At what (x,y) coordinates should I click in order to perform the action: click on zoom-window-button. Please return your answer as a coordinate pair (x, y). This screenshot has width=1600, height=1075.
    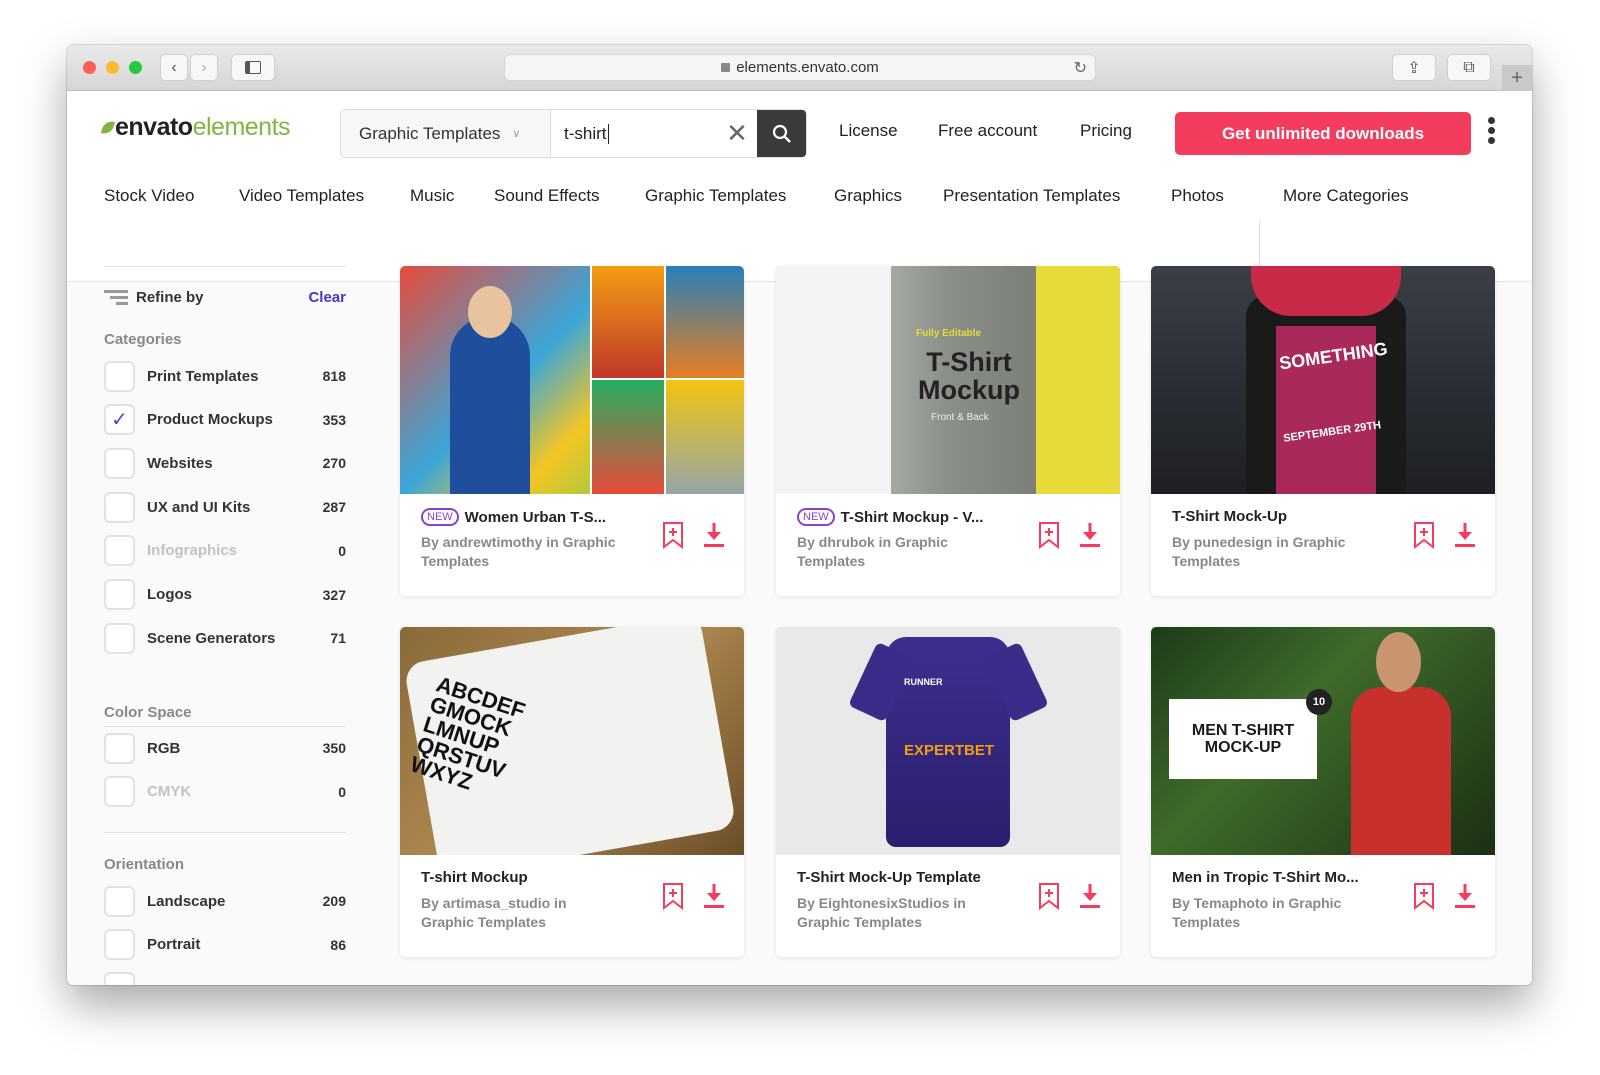
    Looking at the image, I should click on (135, 67).